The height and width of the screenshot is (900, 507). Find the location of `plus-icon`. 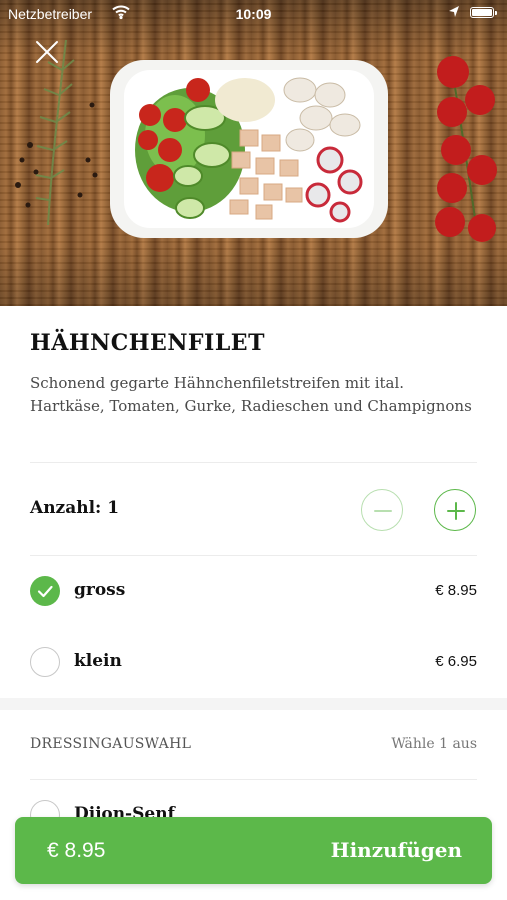

plus-icon is located at coordinates (456, 511).